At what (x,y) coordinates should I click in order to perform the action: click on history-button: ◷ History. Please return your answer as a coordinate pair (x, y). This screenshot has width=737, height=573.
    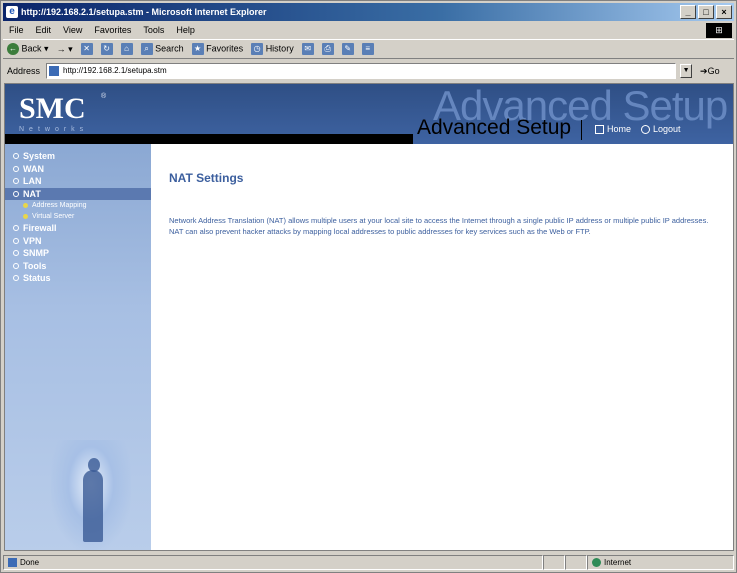
    Looking at the image, I should click on (272, 49).